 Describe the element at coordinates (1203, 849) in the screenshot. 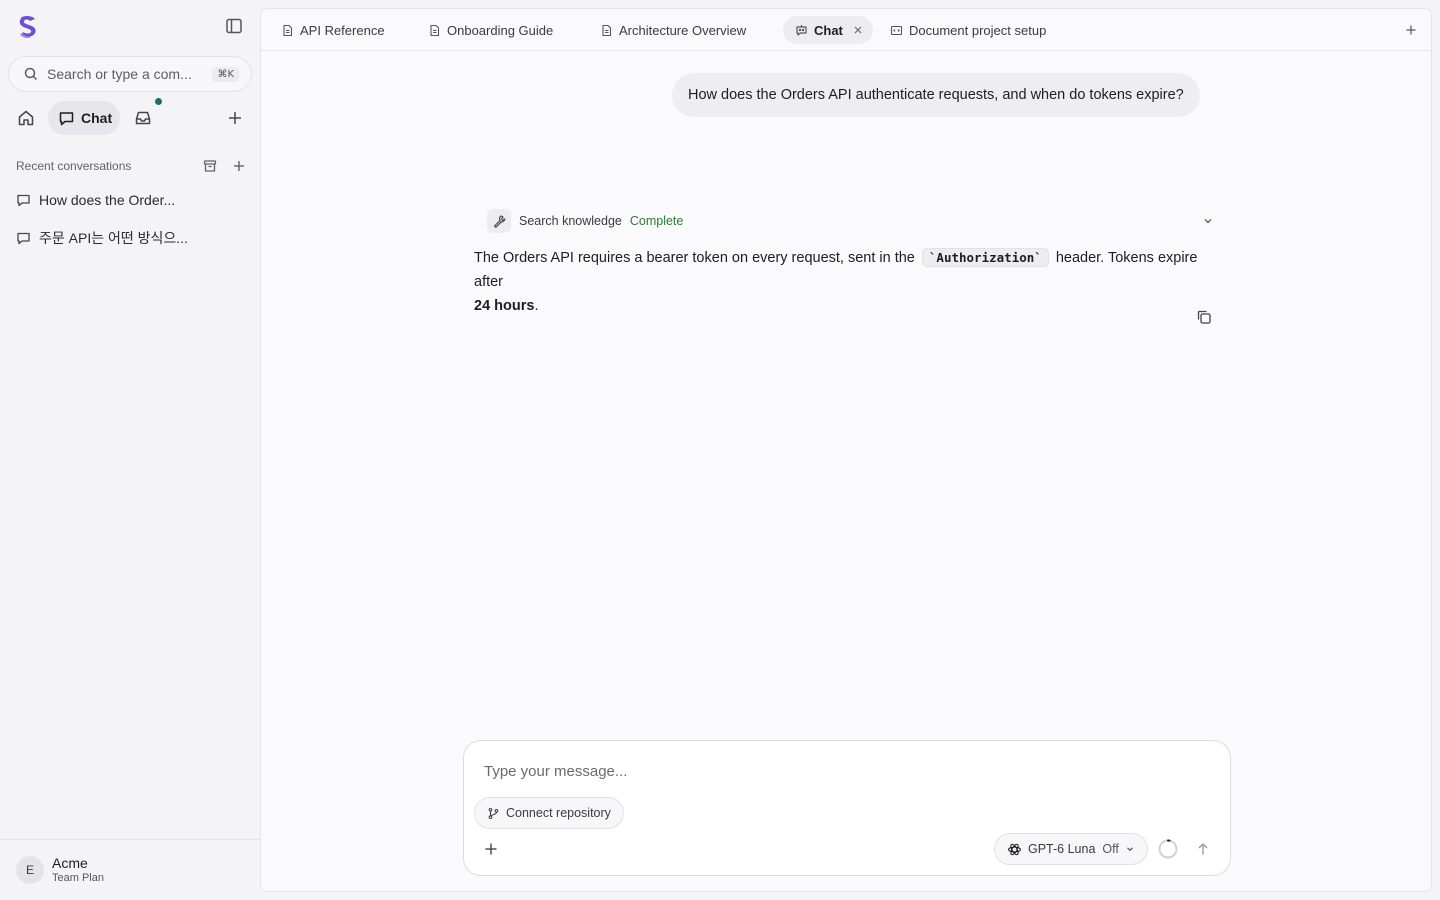

I see `send-arrow-icon` at that location.